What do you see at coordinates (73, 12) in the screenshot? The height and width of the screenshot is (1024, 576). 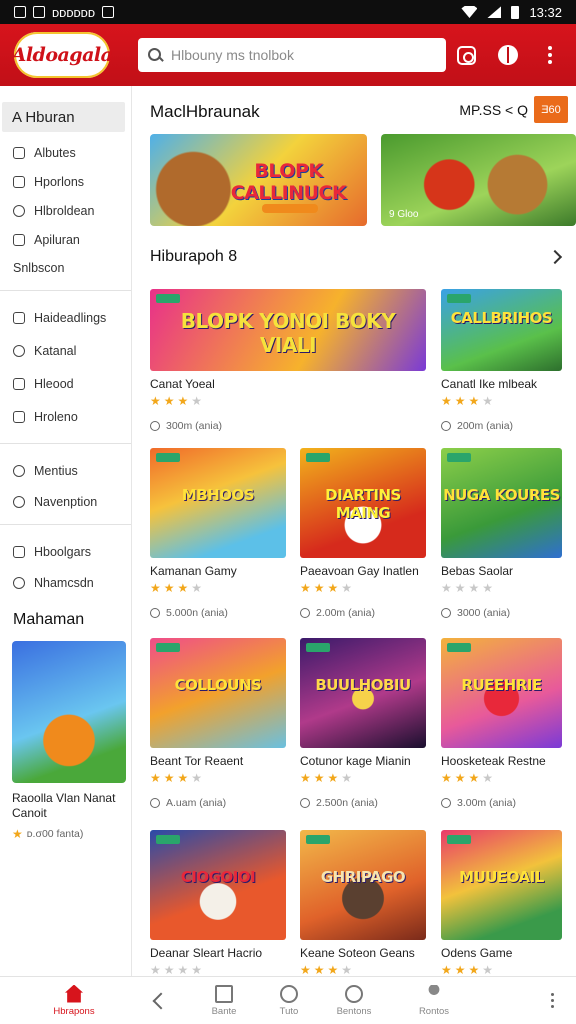 I see `status-text: ᴅᴅᴅᴅᴅᴅ` at bounding box center [73, 12].